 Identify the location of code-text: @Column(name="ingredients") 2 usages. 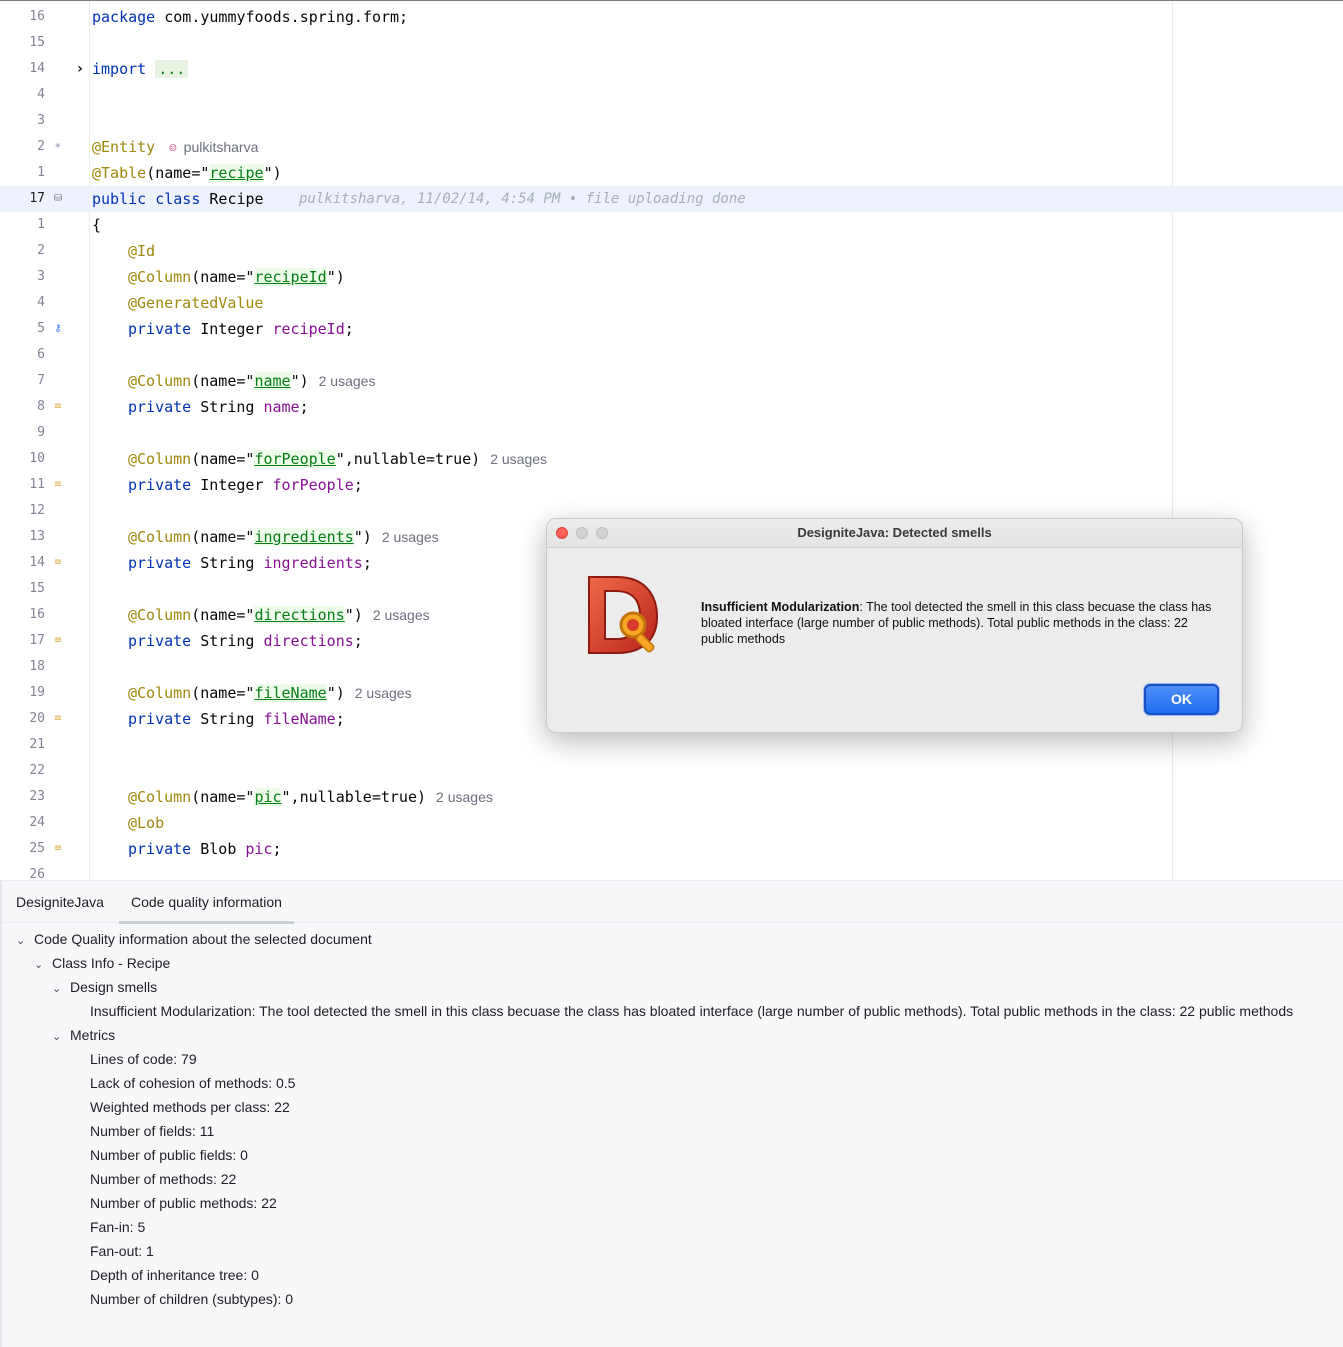
(283, 537).